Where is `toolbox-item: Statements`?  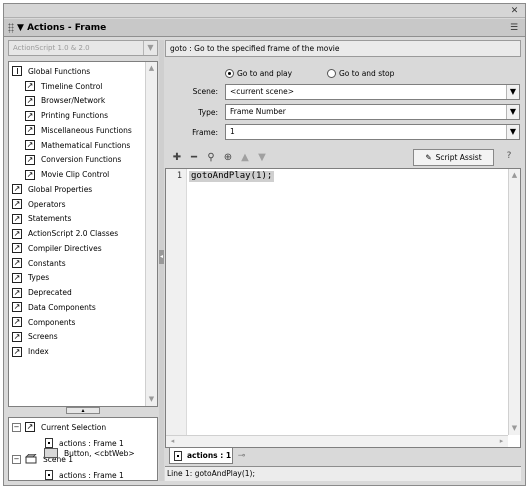 toolbox-item: Statements is located at coordinates (77, 219).